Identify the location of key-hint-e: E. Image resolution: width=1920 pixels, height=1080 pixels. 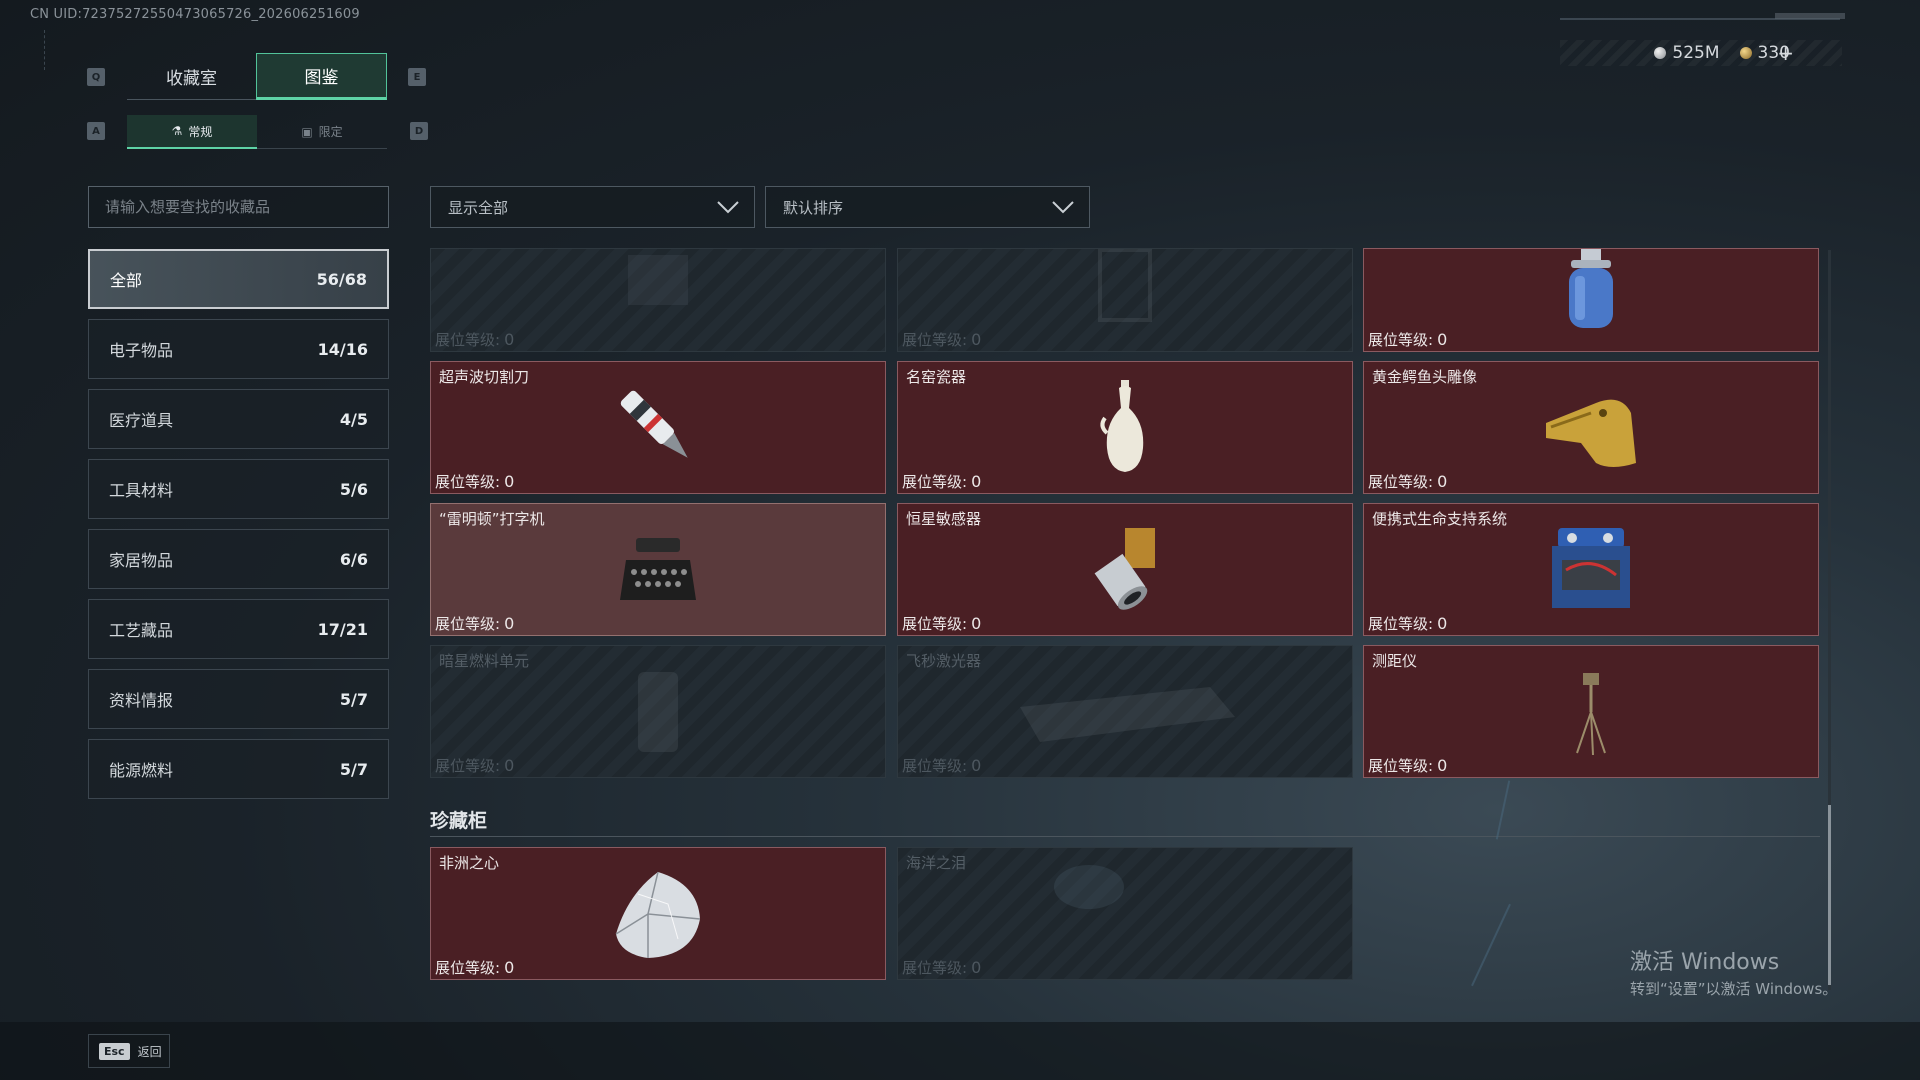
(417, 77).